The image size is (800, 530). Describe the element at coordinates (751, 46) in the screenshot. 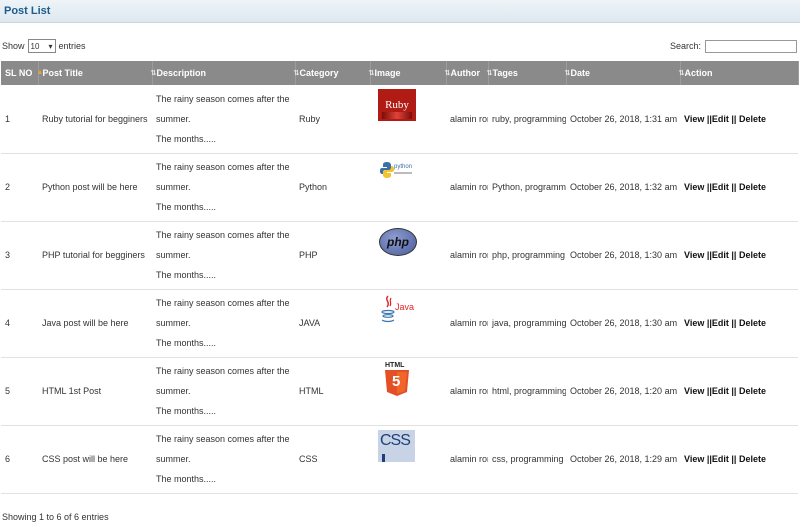

I see `search-input` at that location.